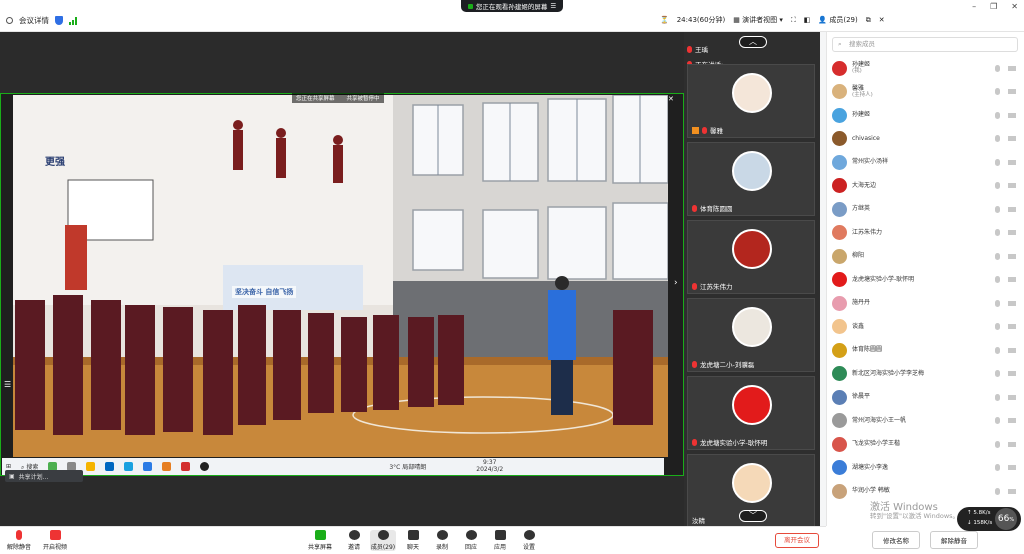 This screenshot has height=554, width=1024. Describe the element at coordinates (753, 516) in the screenshot. I see `scroll-down-button: ﹀` at that location.